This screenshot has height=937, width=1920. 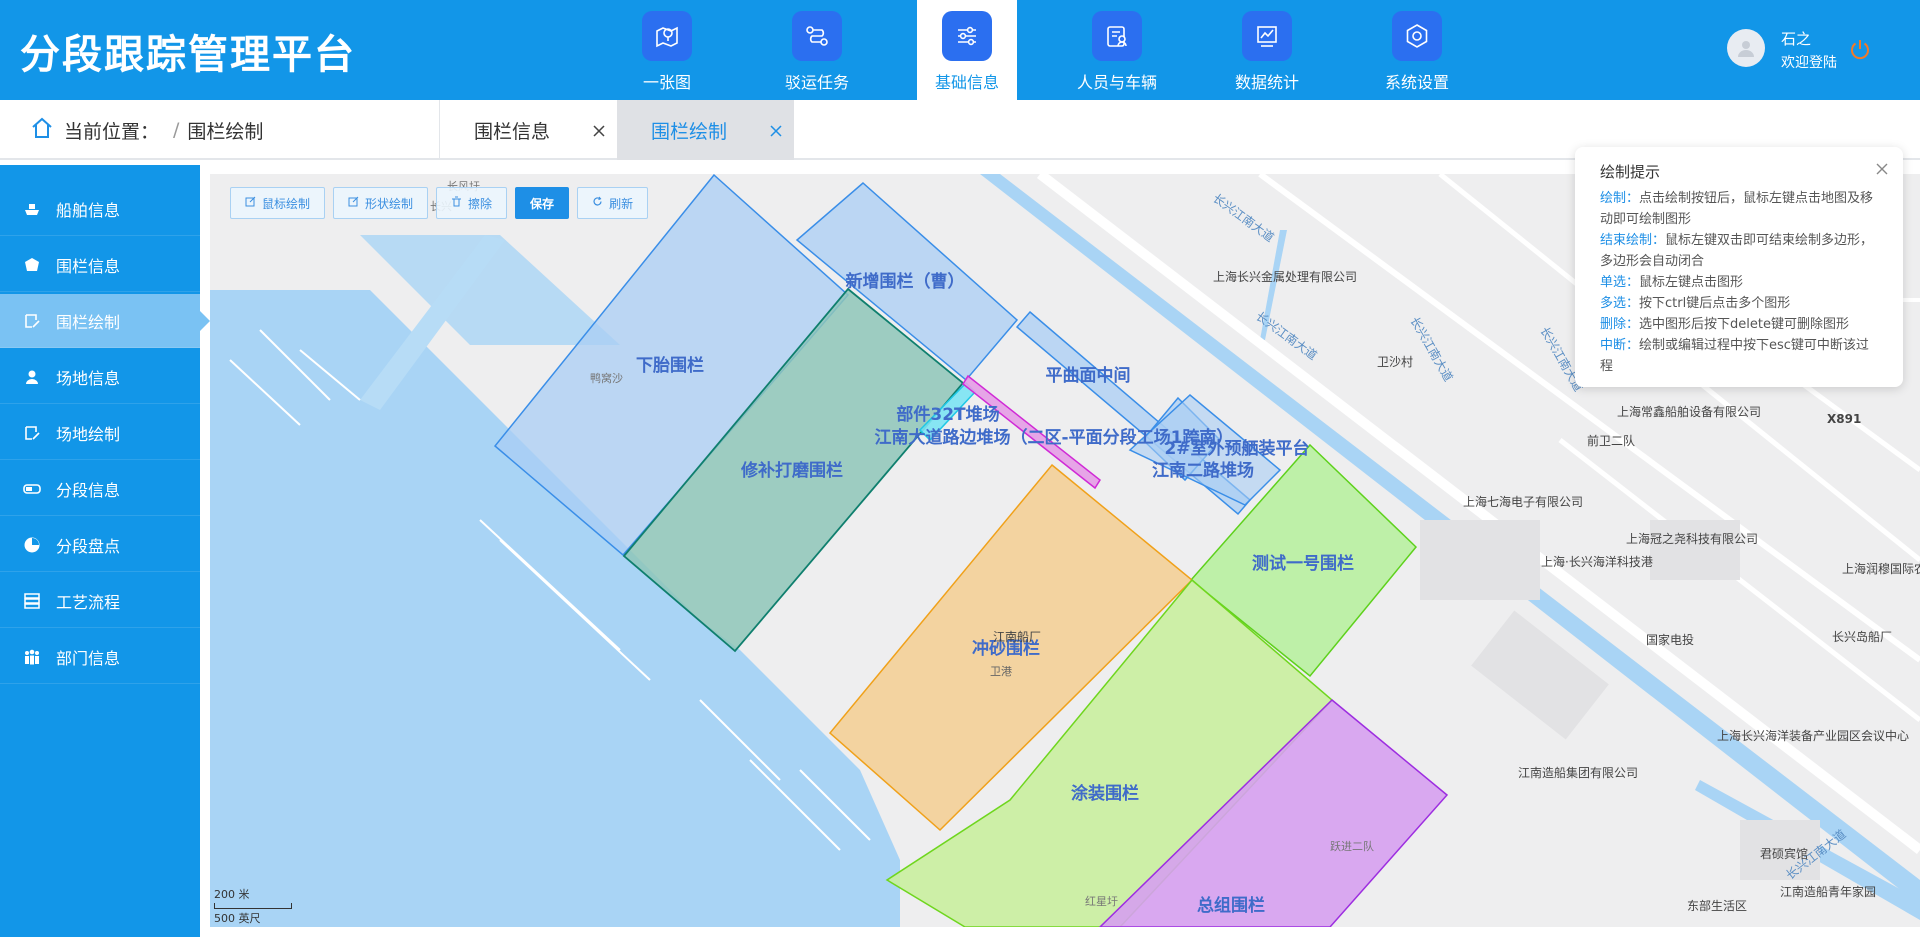 I want to click on refresh-label: 刷新, so click(x=621, y=203).